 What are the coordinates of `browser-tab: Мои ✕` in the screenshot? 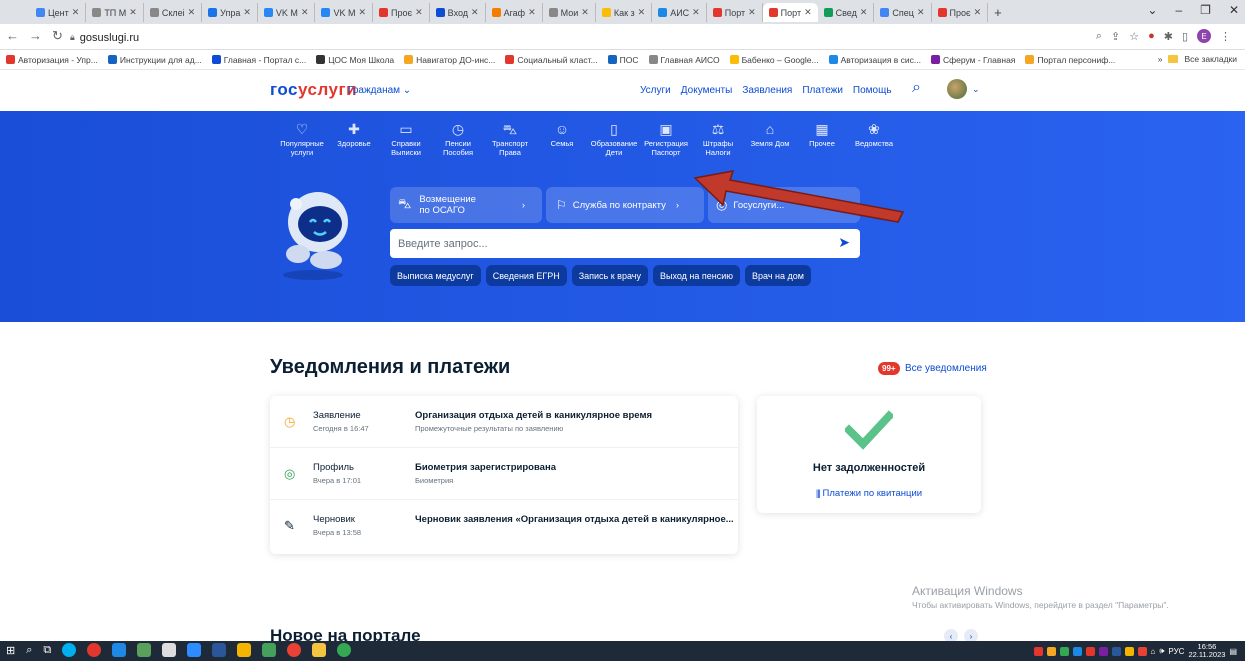 It's located at (569, 12).